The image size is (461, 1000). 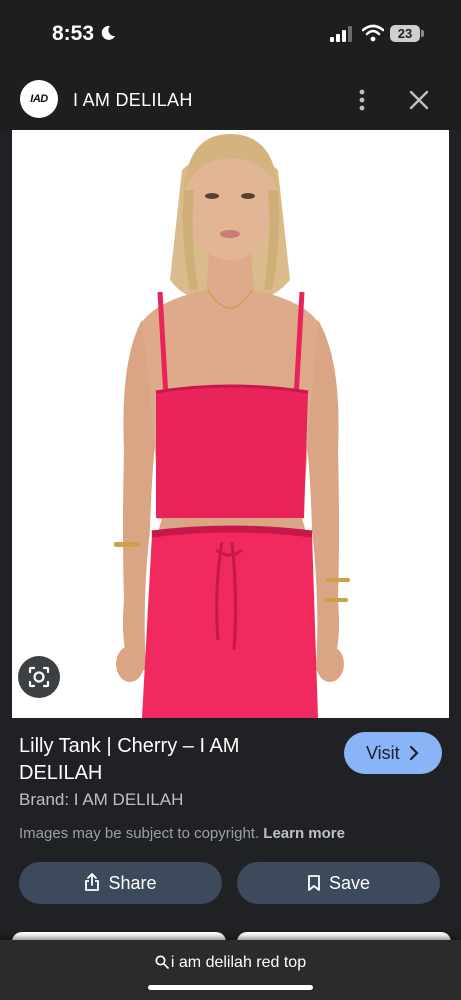 What do you see at coordinates (133, 100) in the screenshot?
I see `site-title: I AM DELILAH` at bounding box center [133, 100].